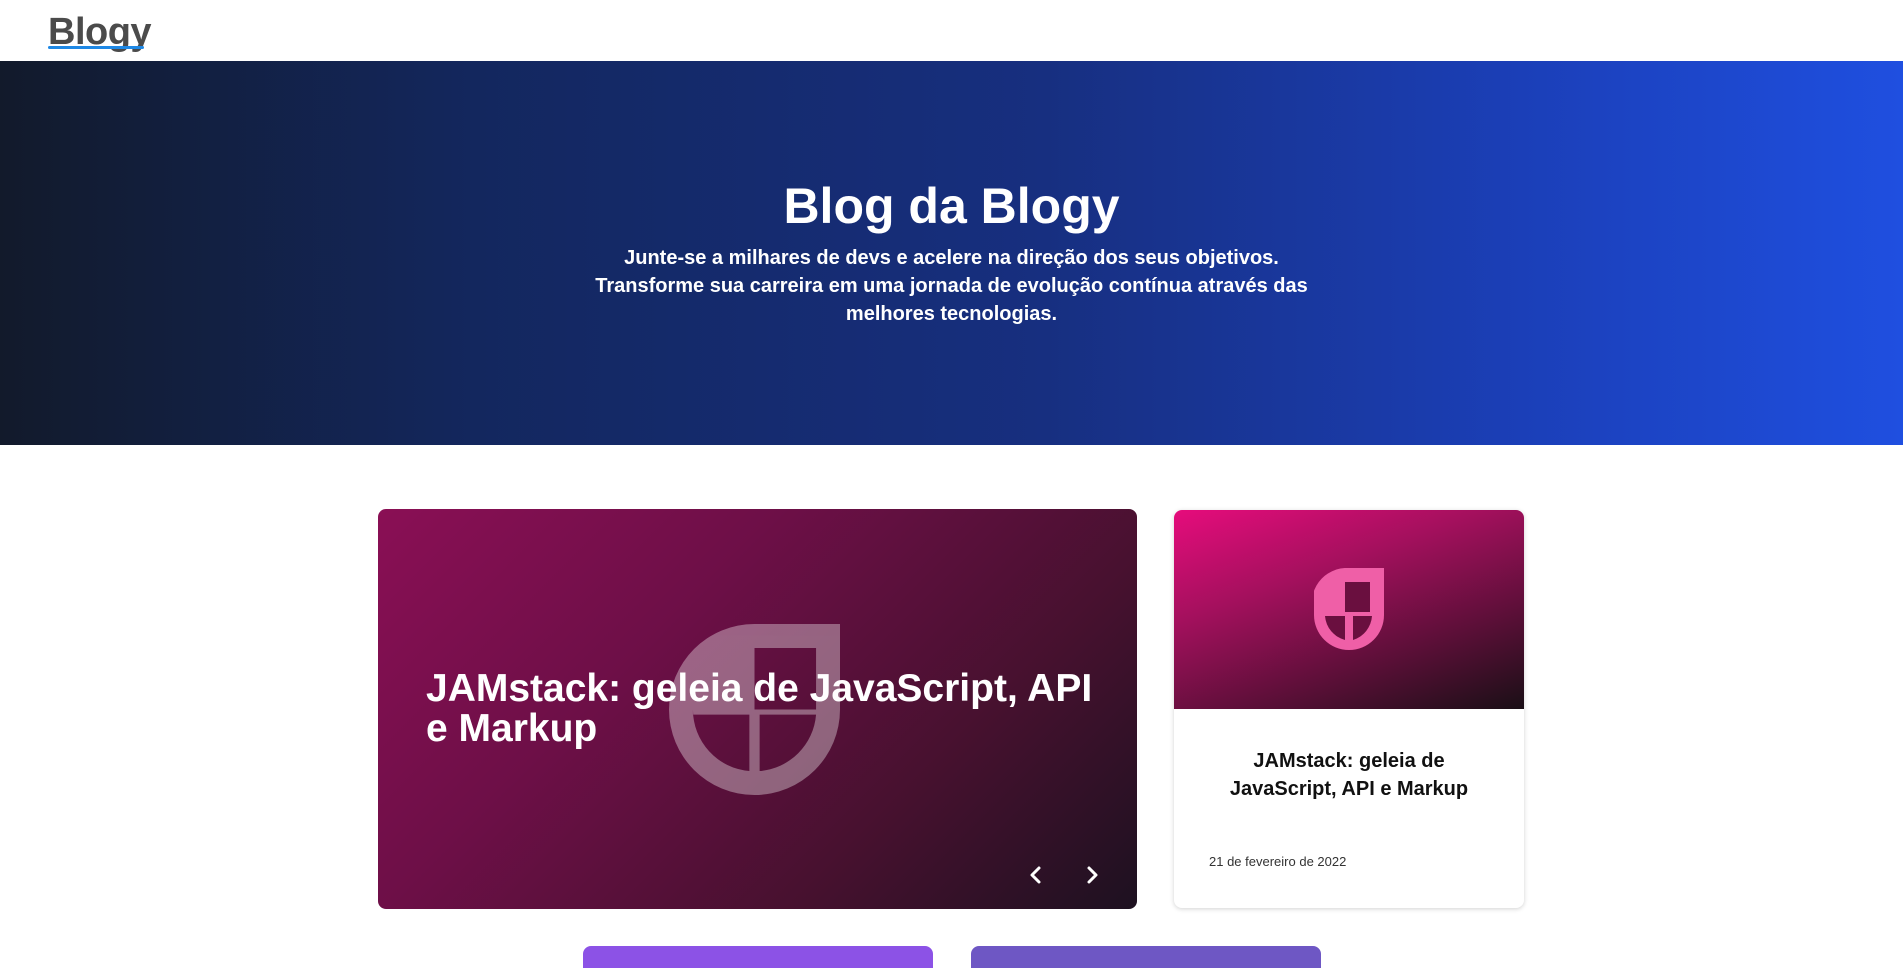 Image resolution: width=1903 pixels, height=968 pixels. What do you see at coordinates (1278, 861) in the screenshot?
I see `post-card-date: 21 de fevereiro de 2022` at bounding box center [1278, 861].